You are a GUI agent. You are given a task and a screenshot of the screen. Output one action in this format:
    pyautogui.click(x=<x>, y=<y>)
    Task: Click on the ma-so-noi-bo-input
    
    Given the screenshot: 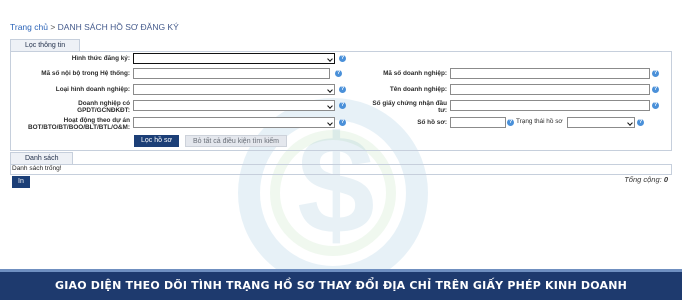 What is the action you would take?
    pyautogui.click(x=231, y=73)
    